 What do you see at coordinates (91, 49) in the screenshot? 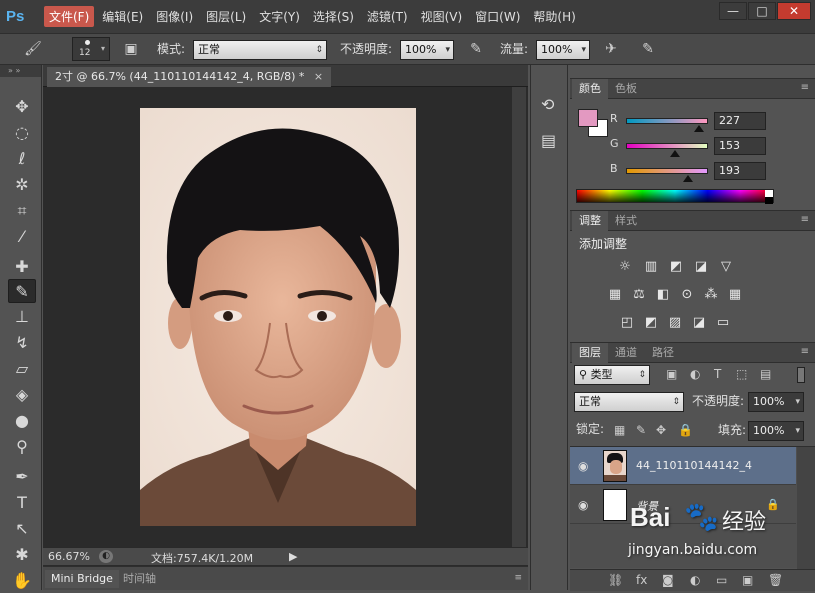
I see `brush-size-picker: 12 ▾` at bounding box center [91, 49].